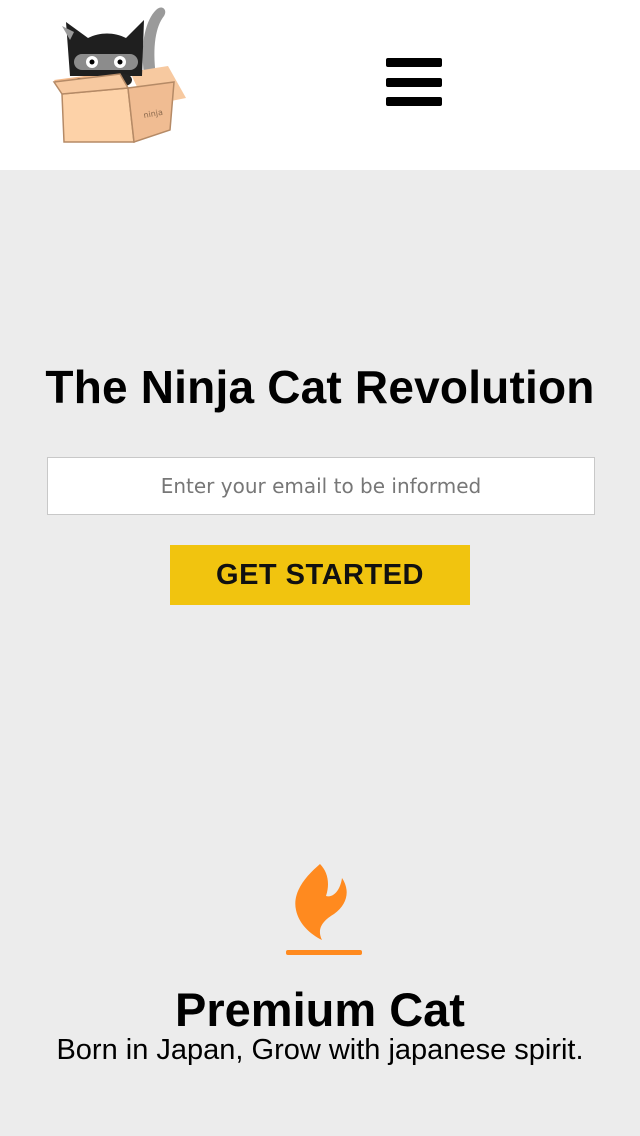 The width and height of the screenshot is (640, 1136). I want to click on hamburger-menu-icon, so click(414, 82).